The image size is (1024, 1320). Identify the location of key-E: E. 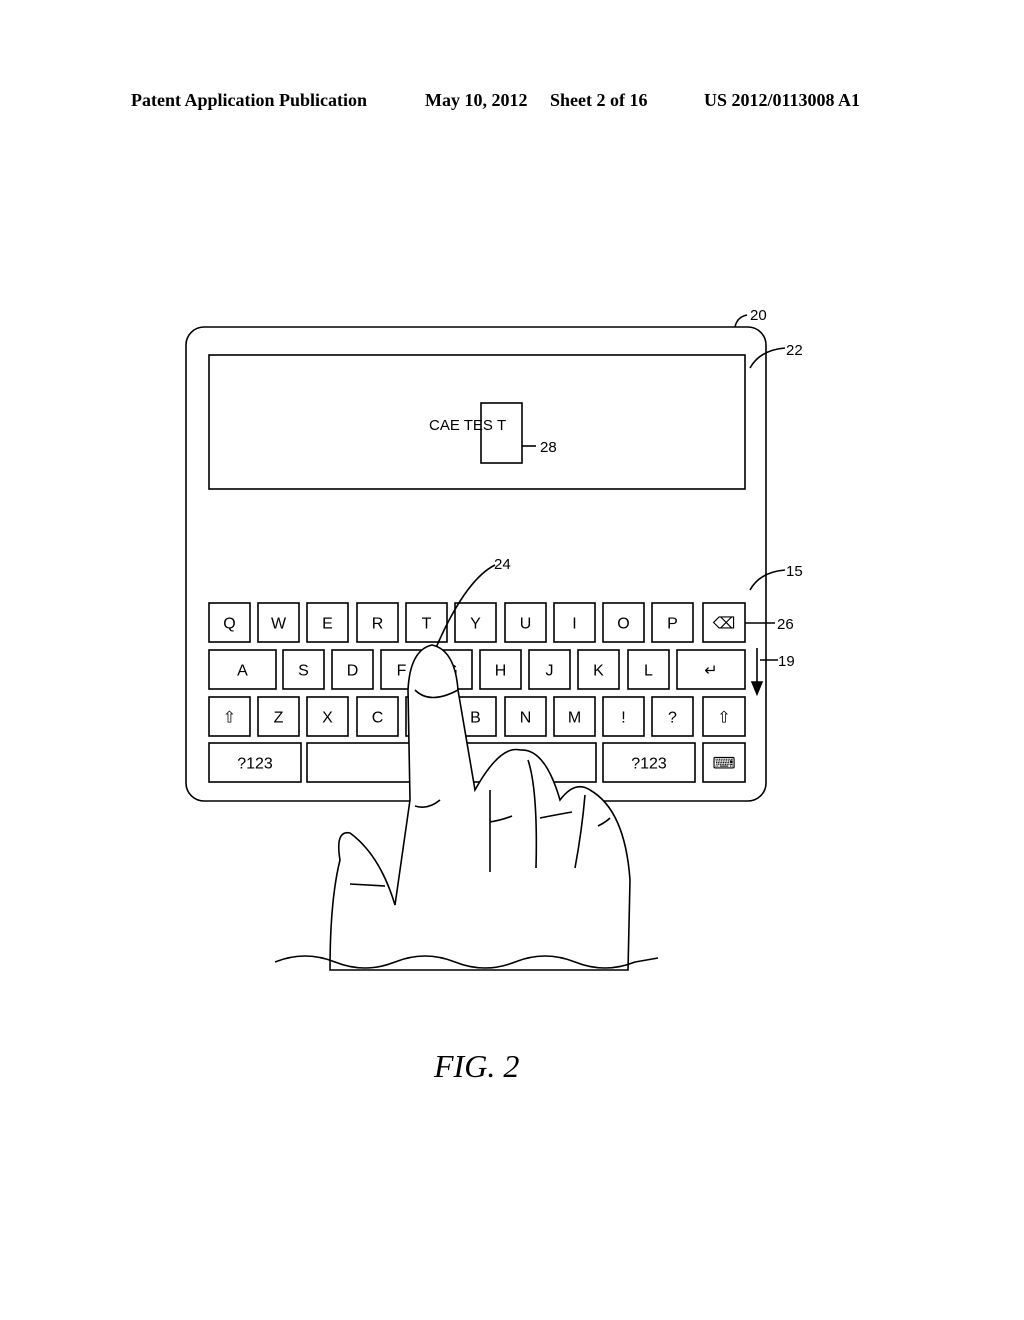
(327, 622).